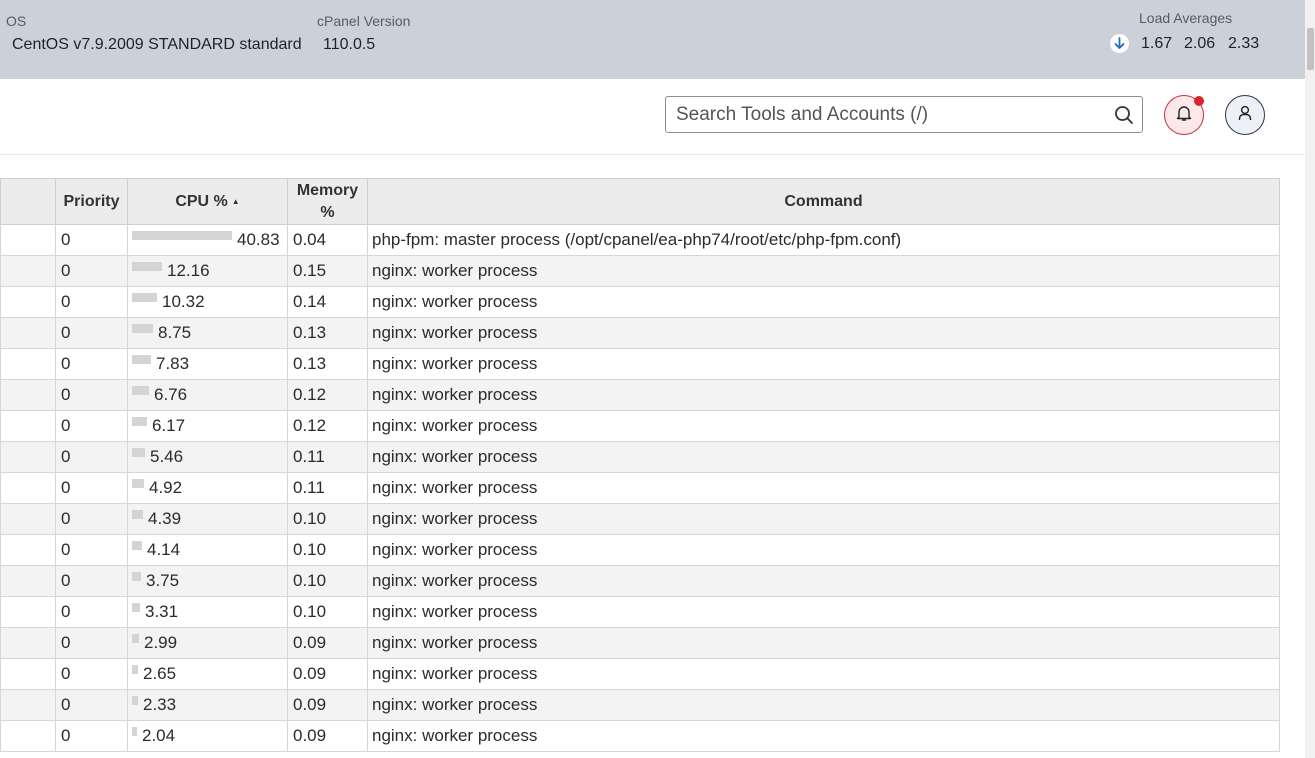  I want to click on cpu-cell: 4.39, so click(207, 519).